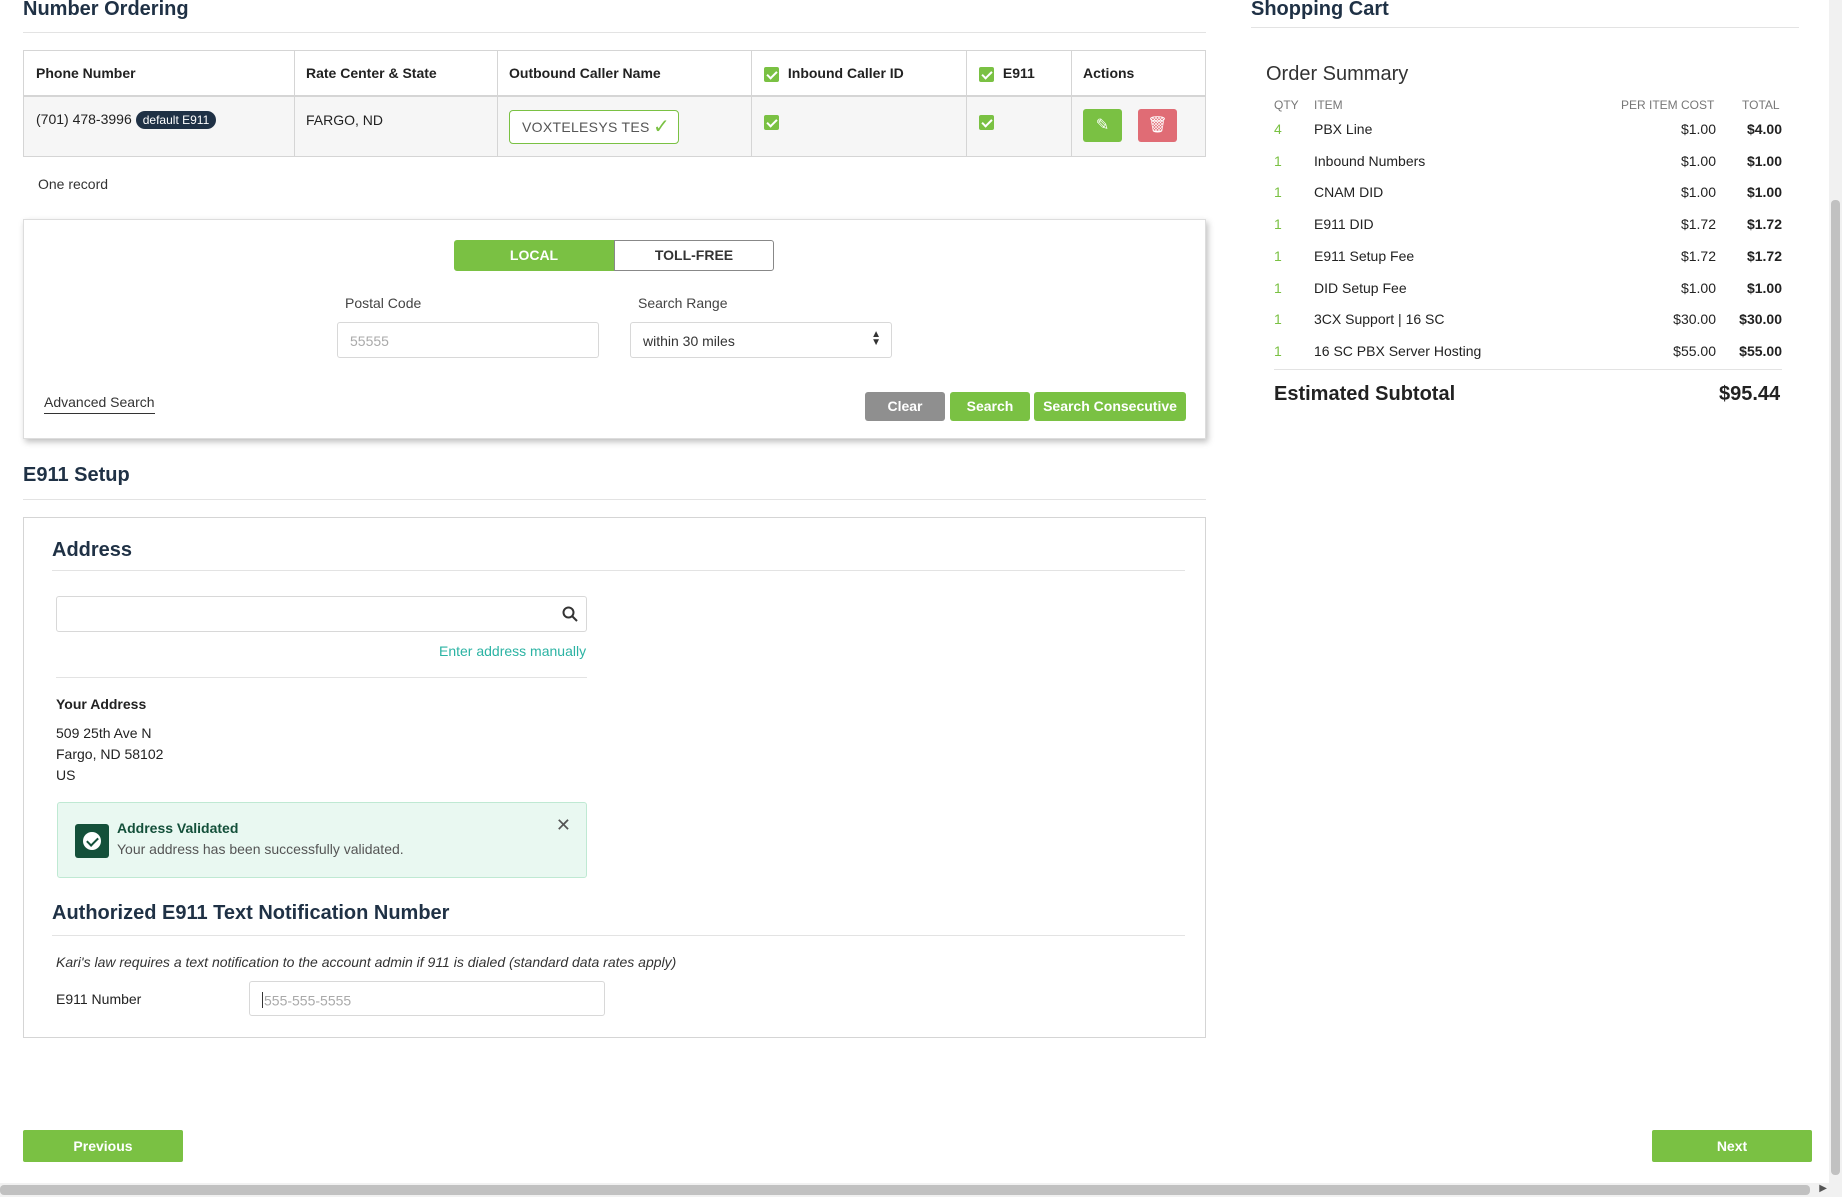 The height and width of the screenshot is (1197, 1842). I want to click on horizontal-scrollbar-thumb, so click(905, 1190).